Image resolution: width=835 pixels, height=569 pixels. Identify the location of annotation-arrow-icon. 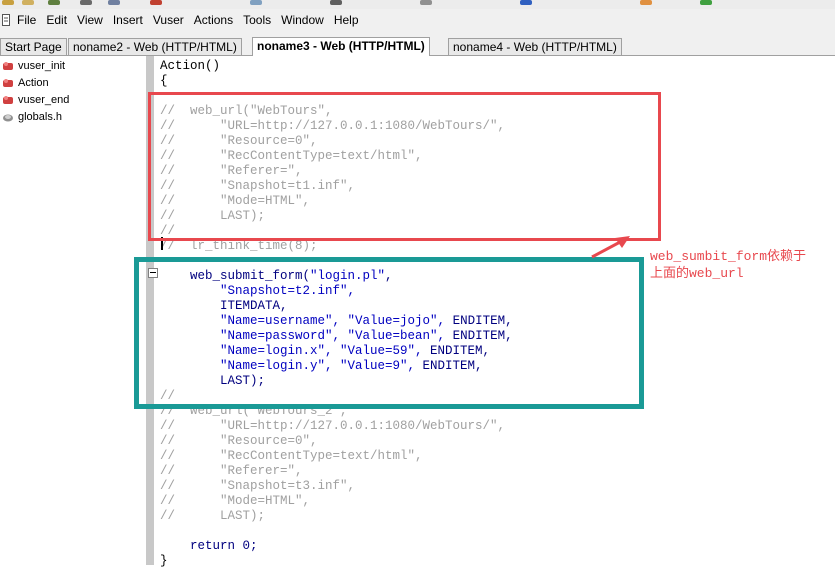
(610, 247).